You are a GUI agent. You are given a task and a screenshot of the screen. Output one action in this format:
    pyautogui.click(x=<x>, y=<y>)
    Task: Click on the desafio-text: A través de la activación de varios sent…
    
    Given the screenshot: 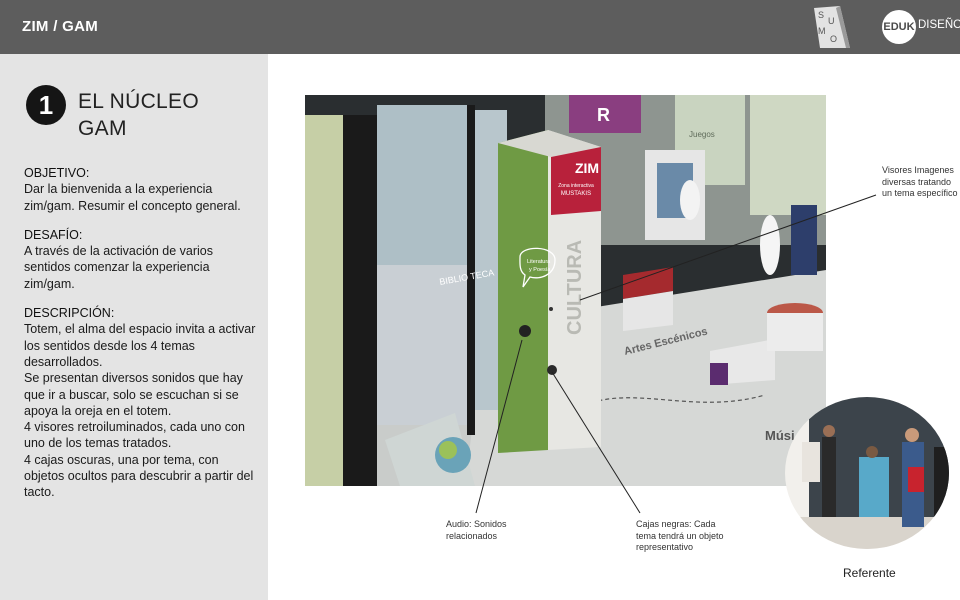 What is the action you would take?
    pyautogui.click(x=118, y=267)
    